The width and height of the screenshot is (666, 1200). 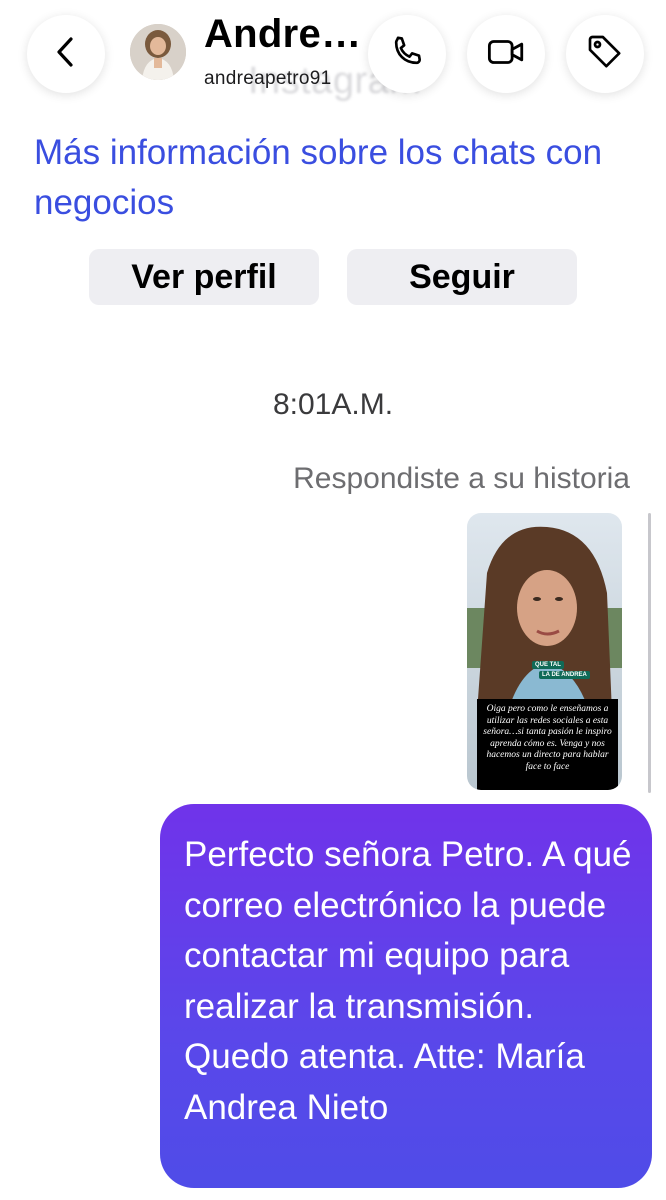 I want to click on story-sticker-label: QUE TAL, so click(x=548, y=665).